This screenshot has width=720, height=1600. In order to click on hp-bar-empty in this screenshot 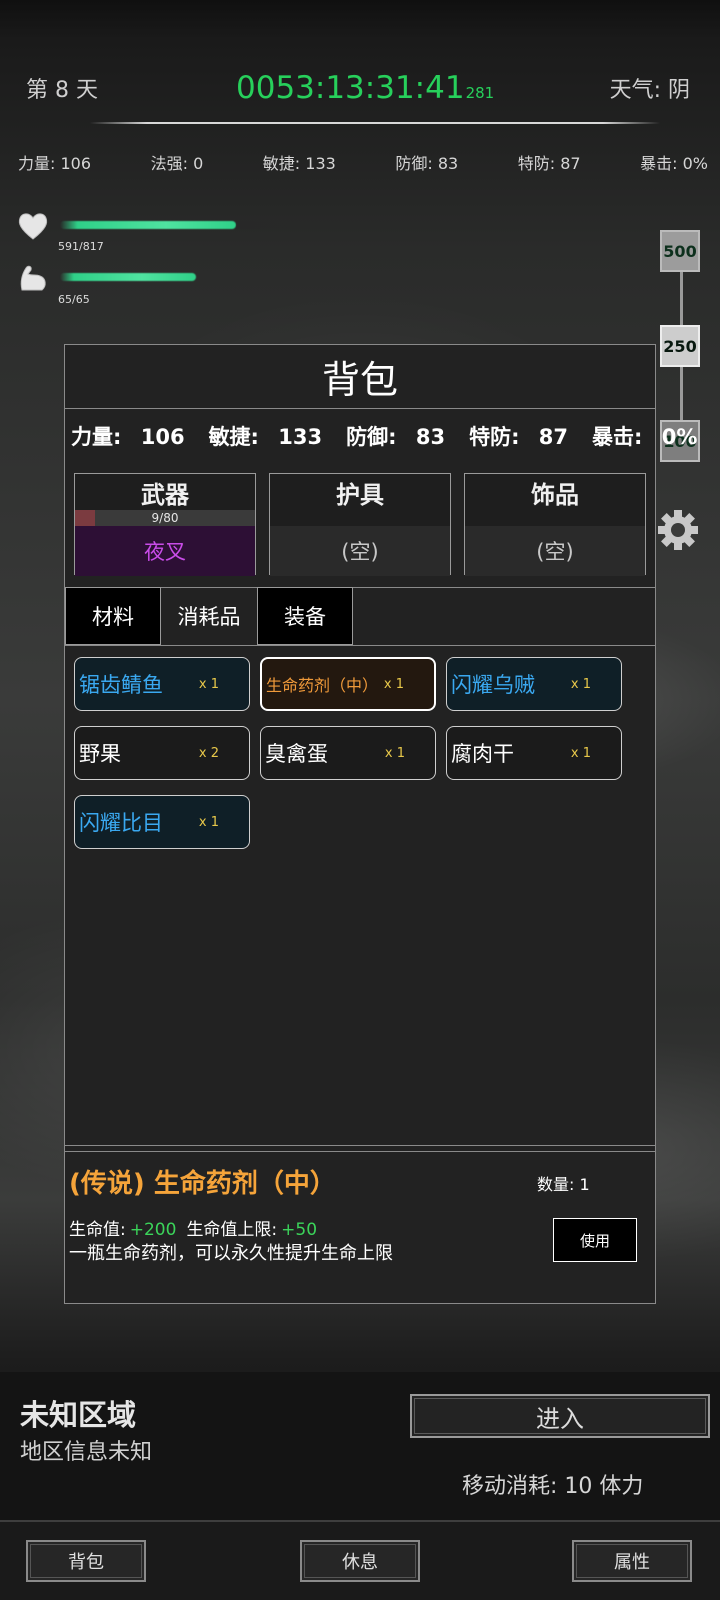, I will do `click(281, 225)`.